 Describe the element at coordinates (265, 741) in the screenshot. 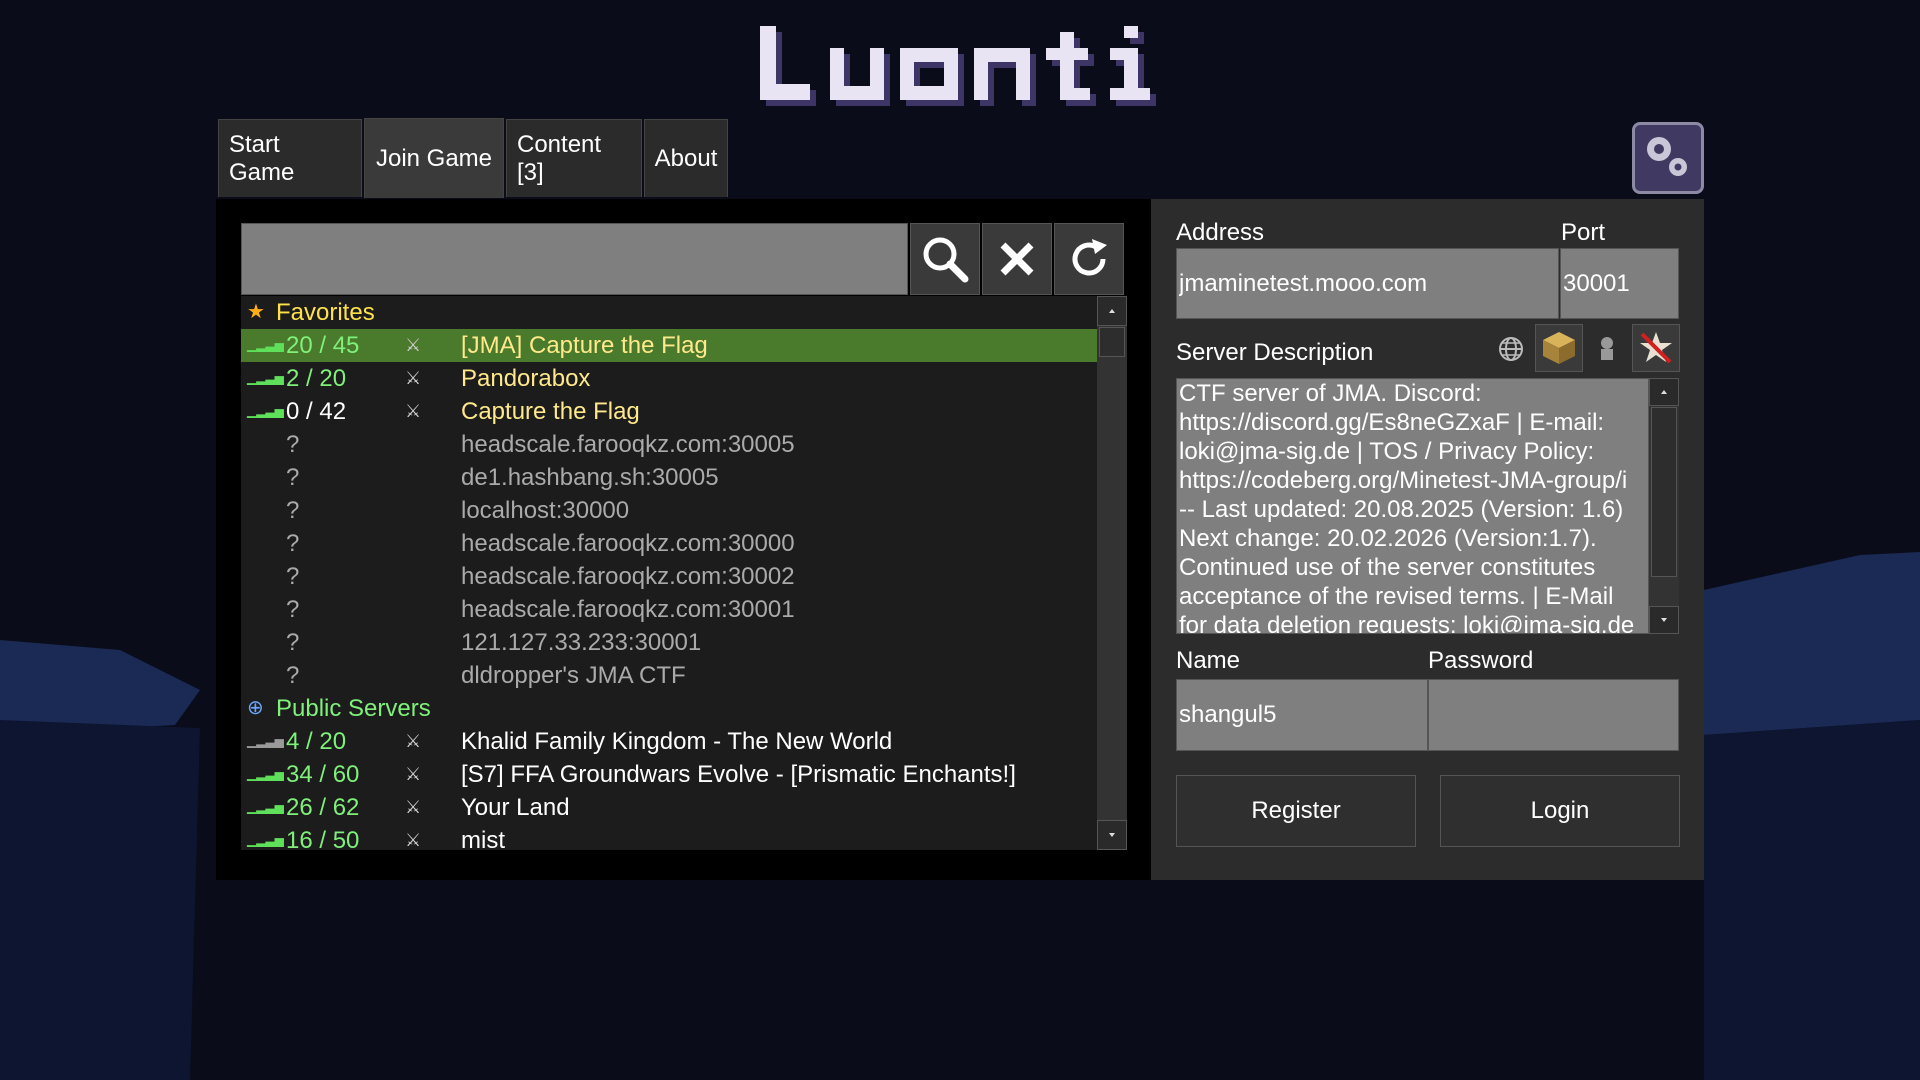

I see `ping-weak-icon: ▁▂▃▅` at that location.